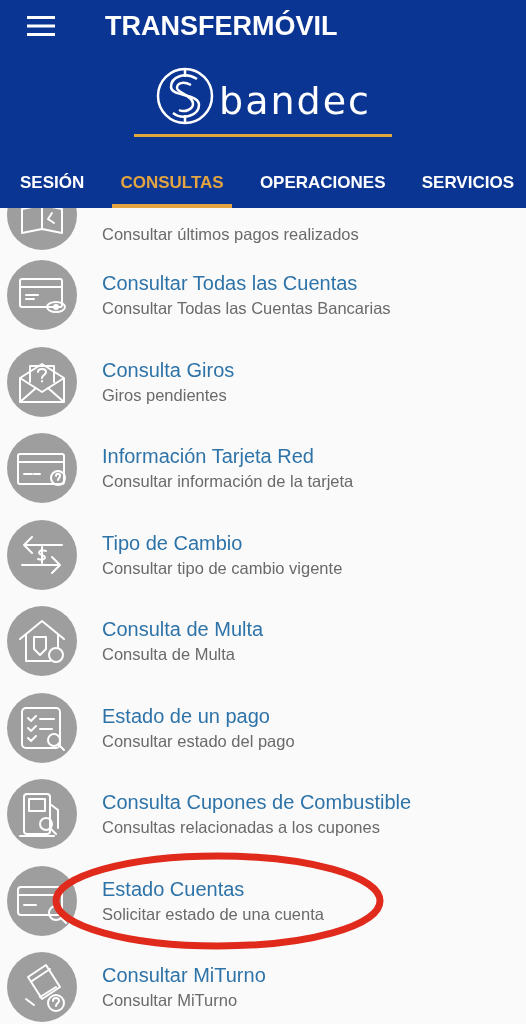  I want to click on logo-text: bandec, so click(295, 101).